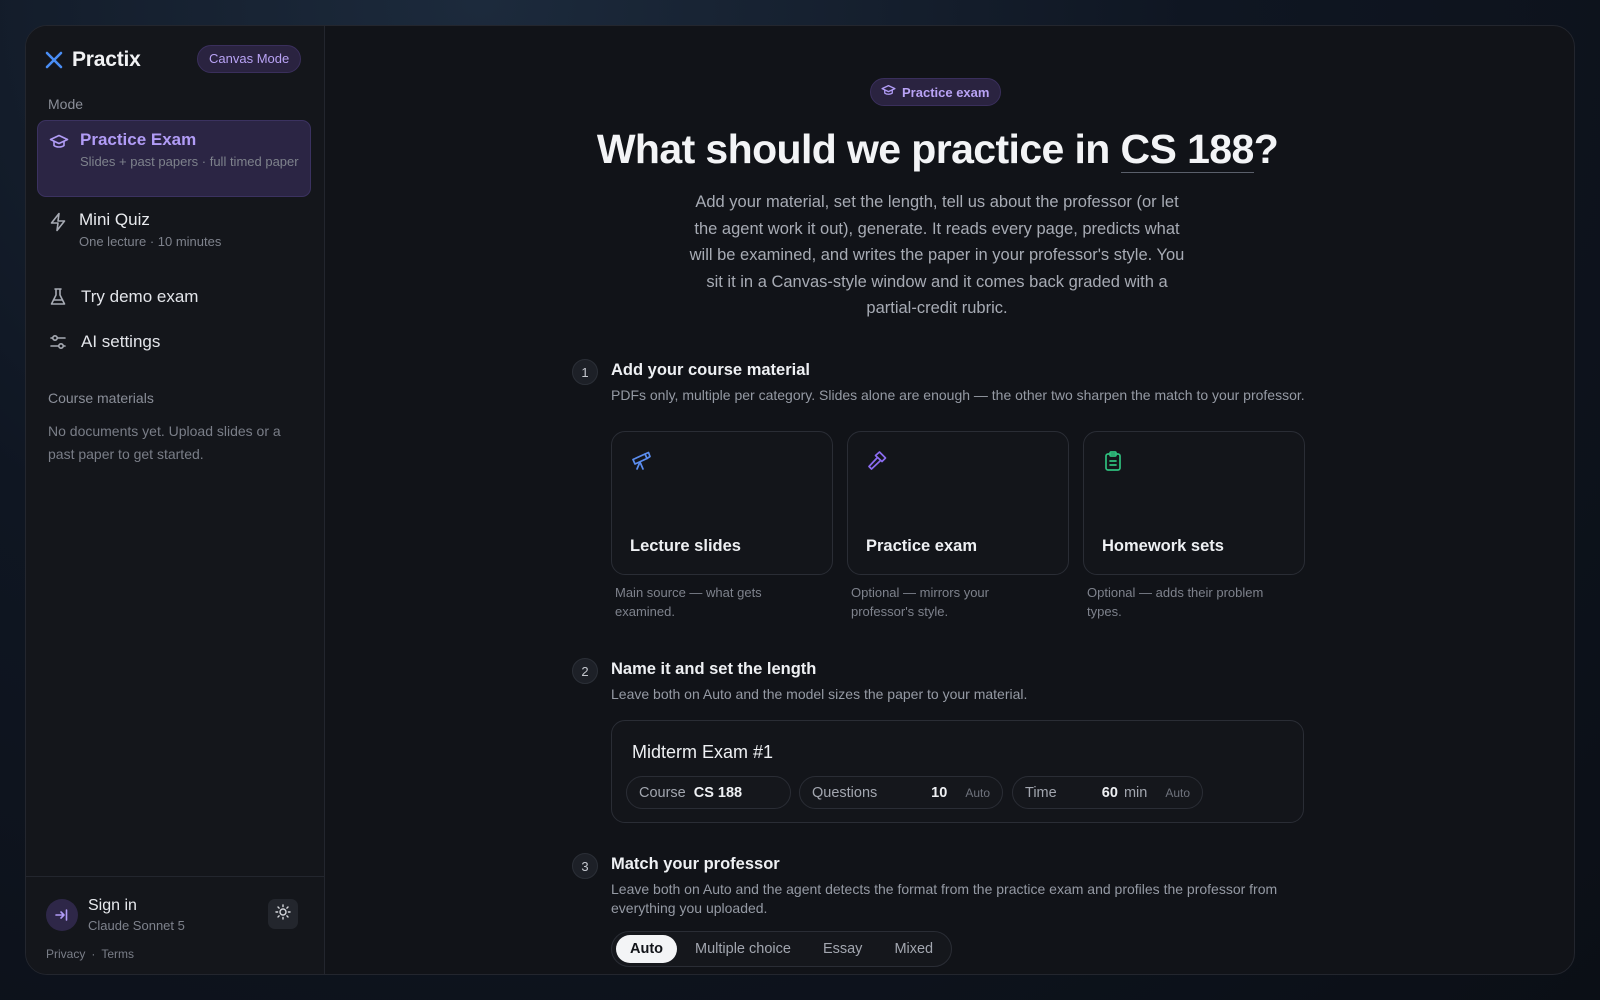 This screenshot has width=1600, height=1000. What do you see at coordinates (140, 296) in the screenshot?
I see `nav-label: Try demo exam` at bounding box center [140, 296].